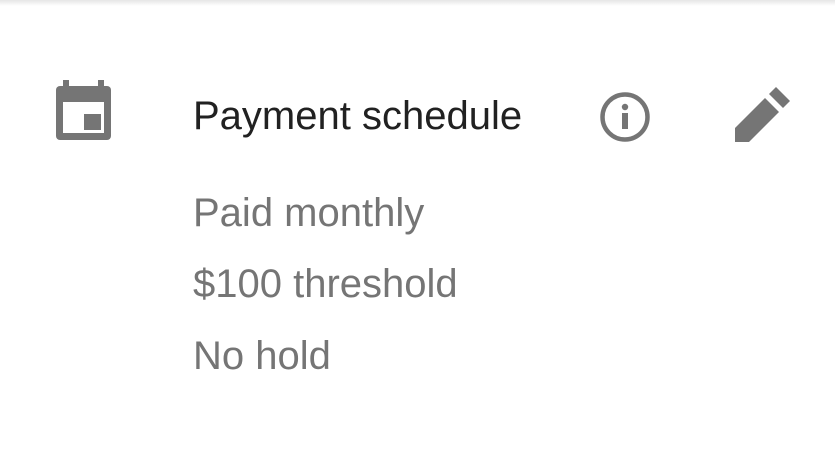 This screenshot has width=835, height=450. I want to click on info-icon, so click(625, 117).